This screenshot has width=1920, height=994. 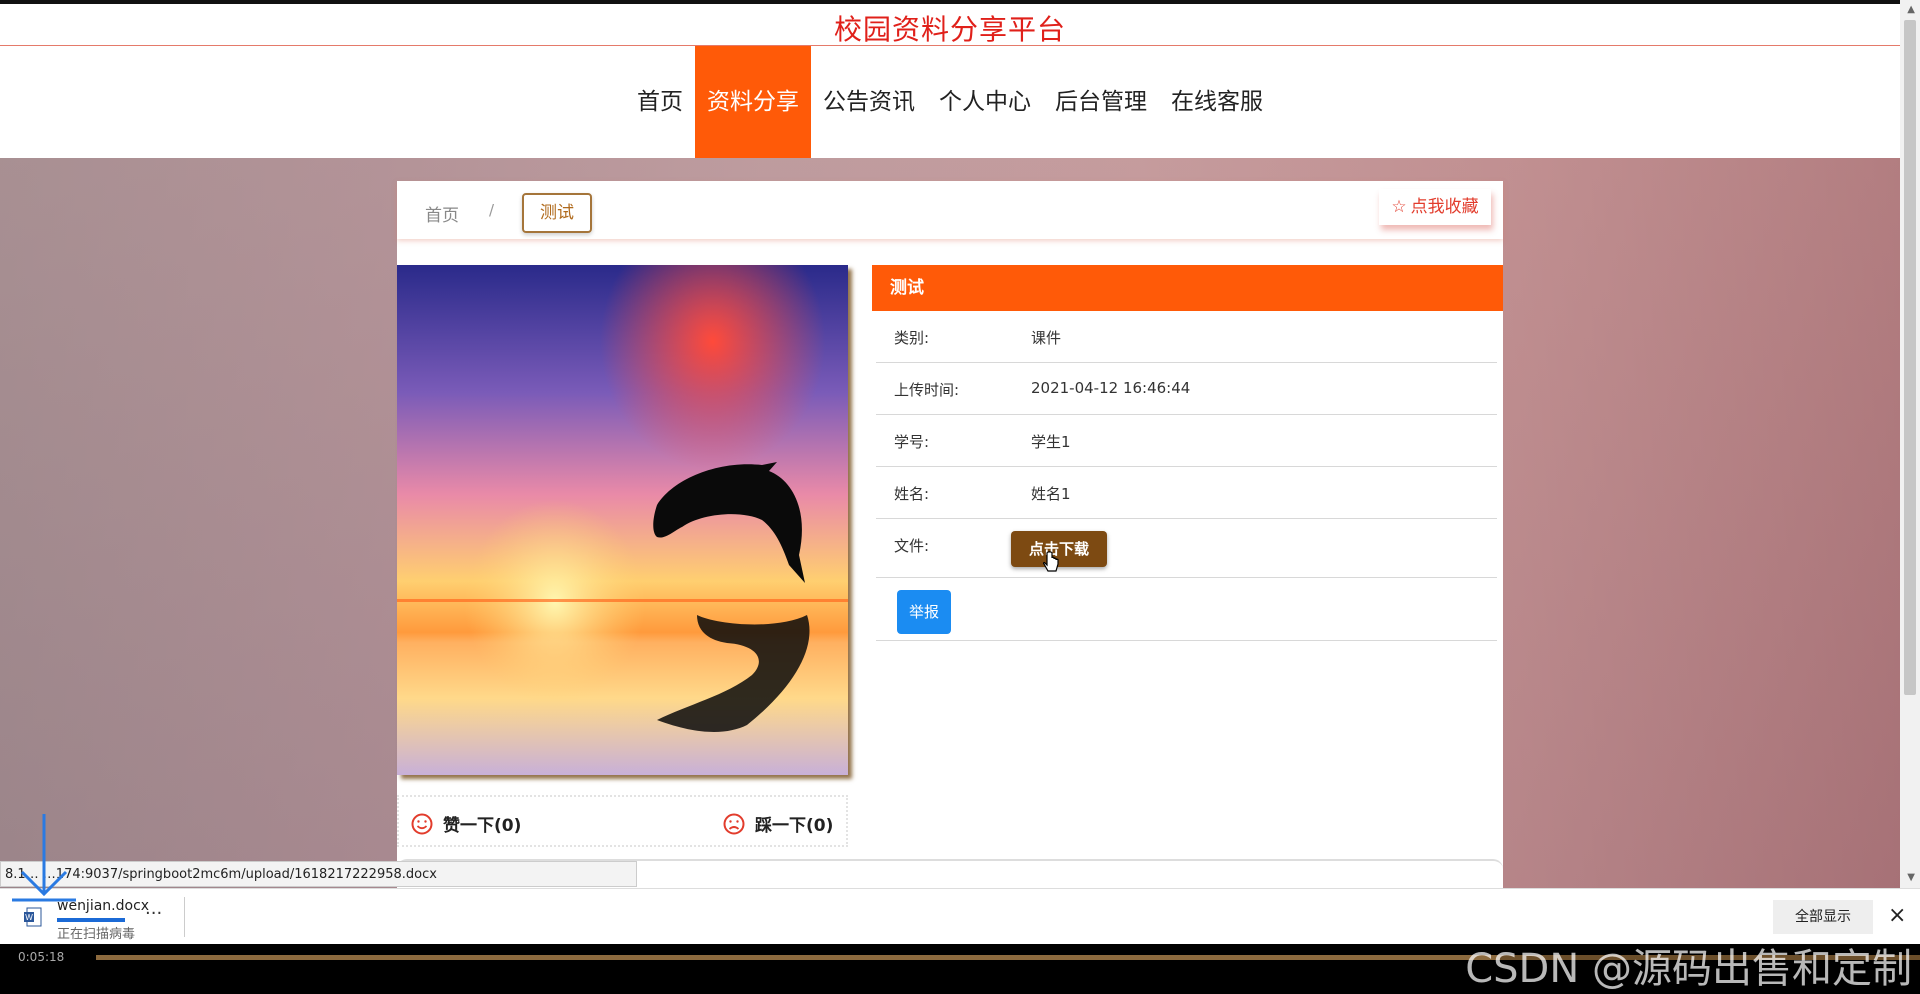 What do you see at coordinates (794, 826) in the screenshot?
I see `dislike-label: 踩一下(0)` at bounding box center [794, 826].